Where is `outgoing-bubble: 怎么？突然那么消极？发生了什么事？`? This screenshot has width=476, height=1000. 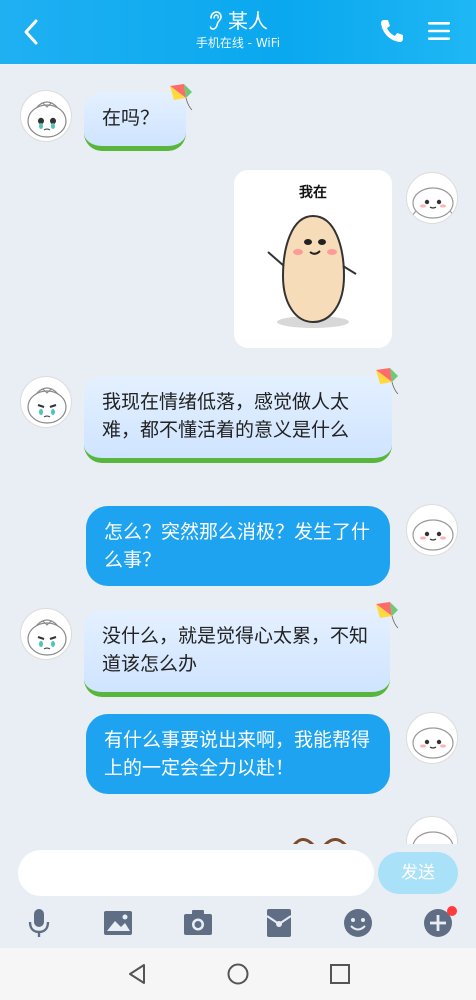 outgoing-bubble: 怎么？突然那么消极？发生了什么事？ is located at coordinates (238, 546).